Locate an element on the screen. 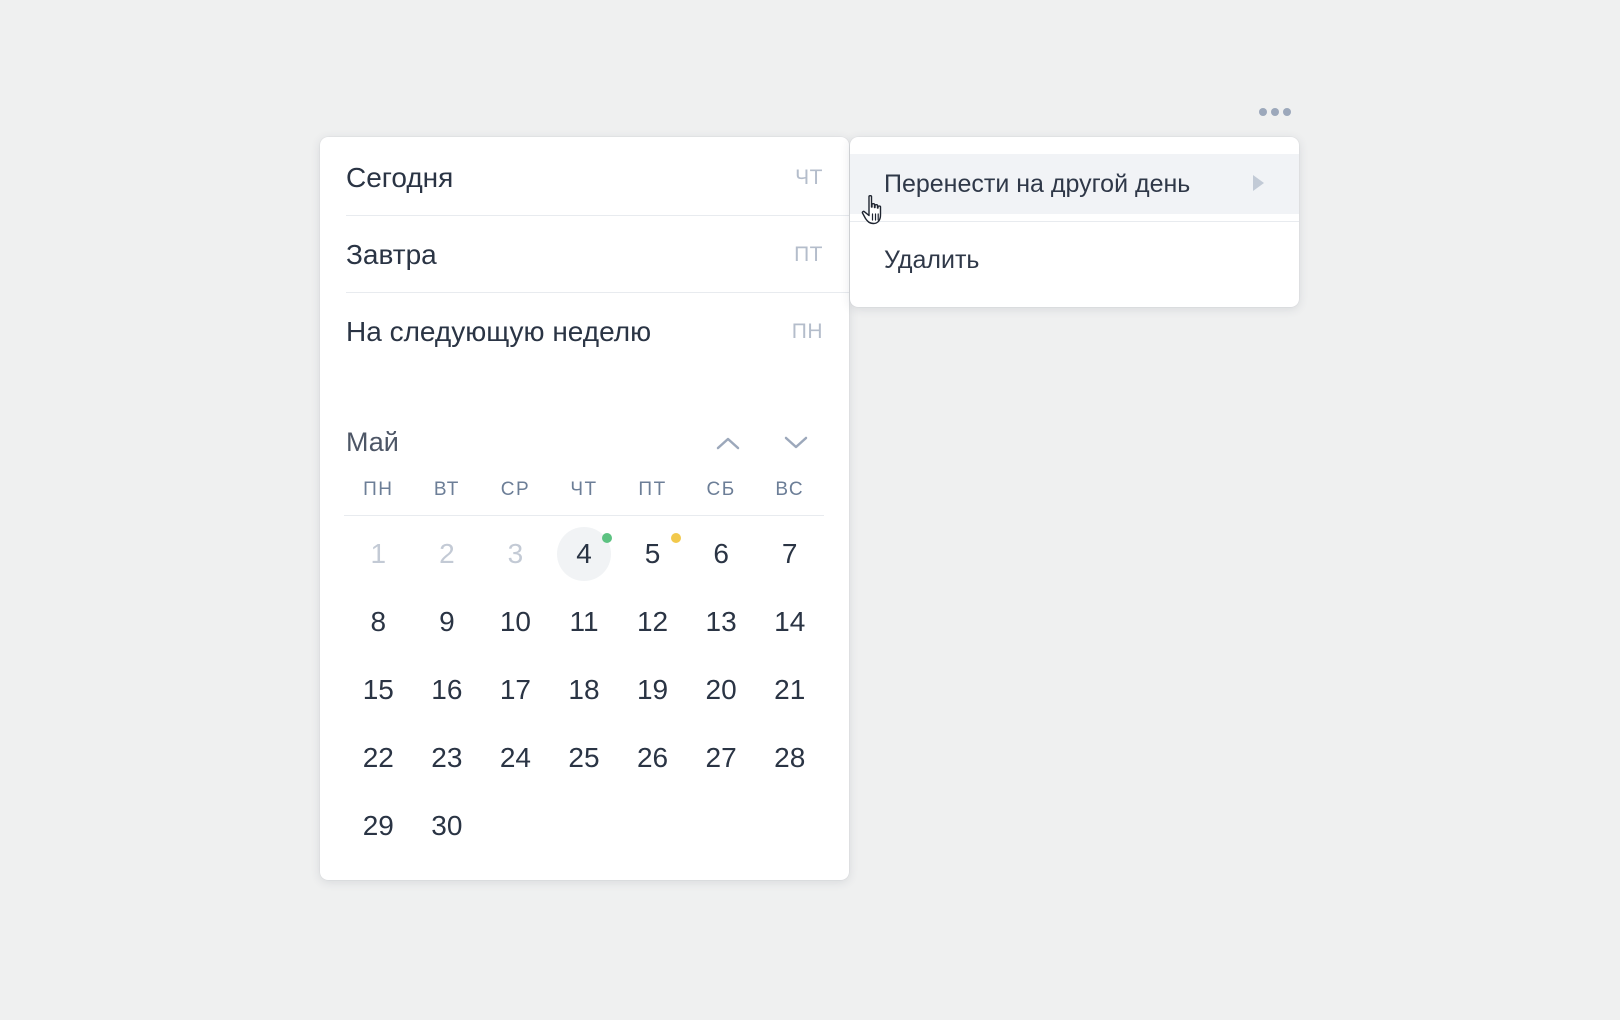 Image resolution: width=1620 pixels, height=1020 pixels. calendar-day-number: 1 is located at coordinates (378, 553).